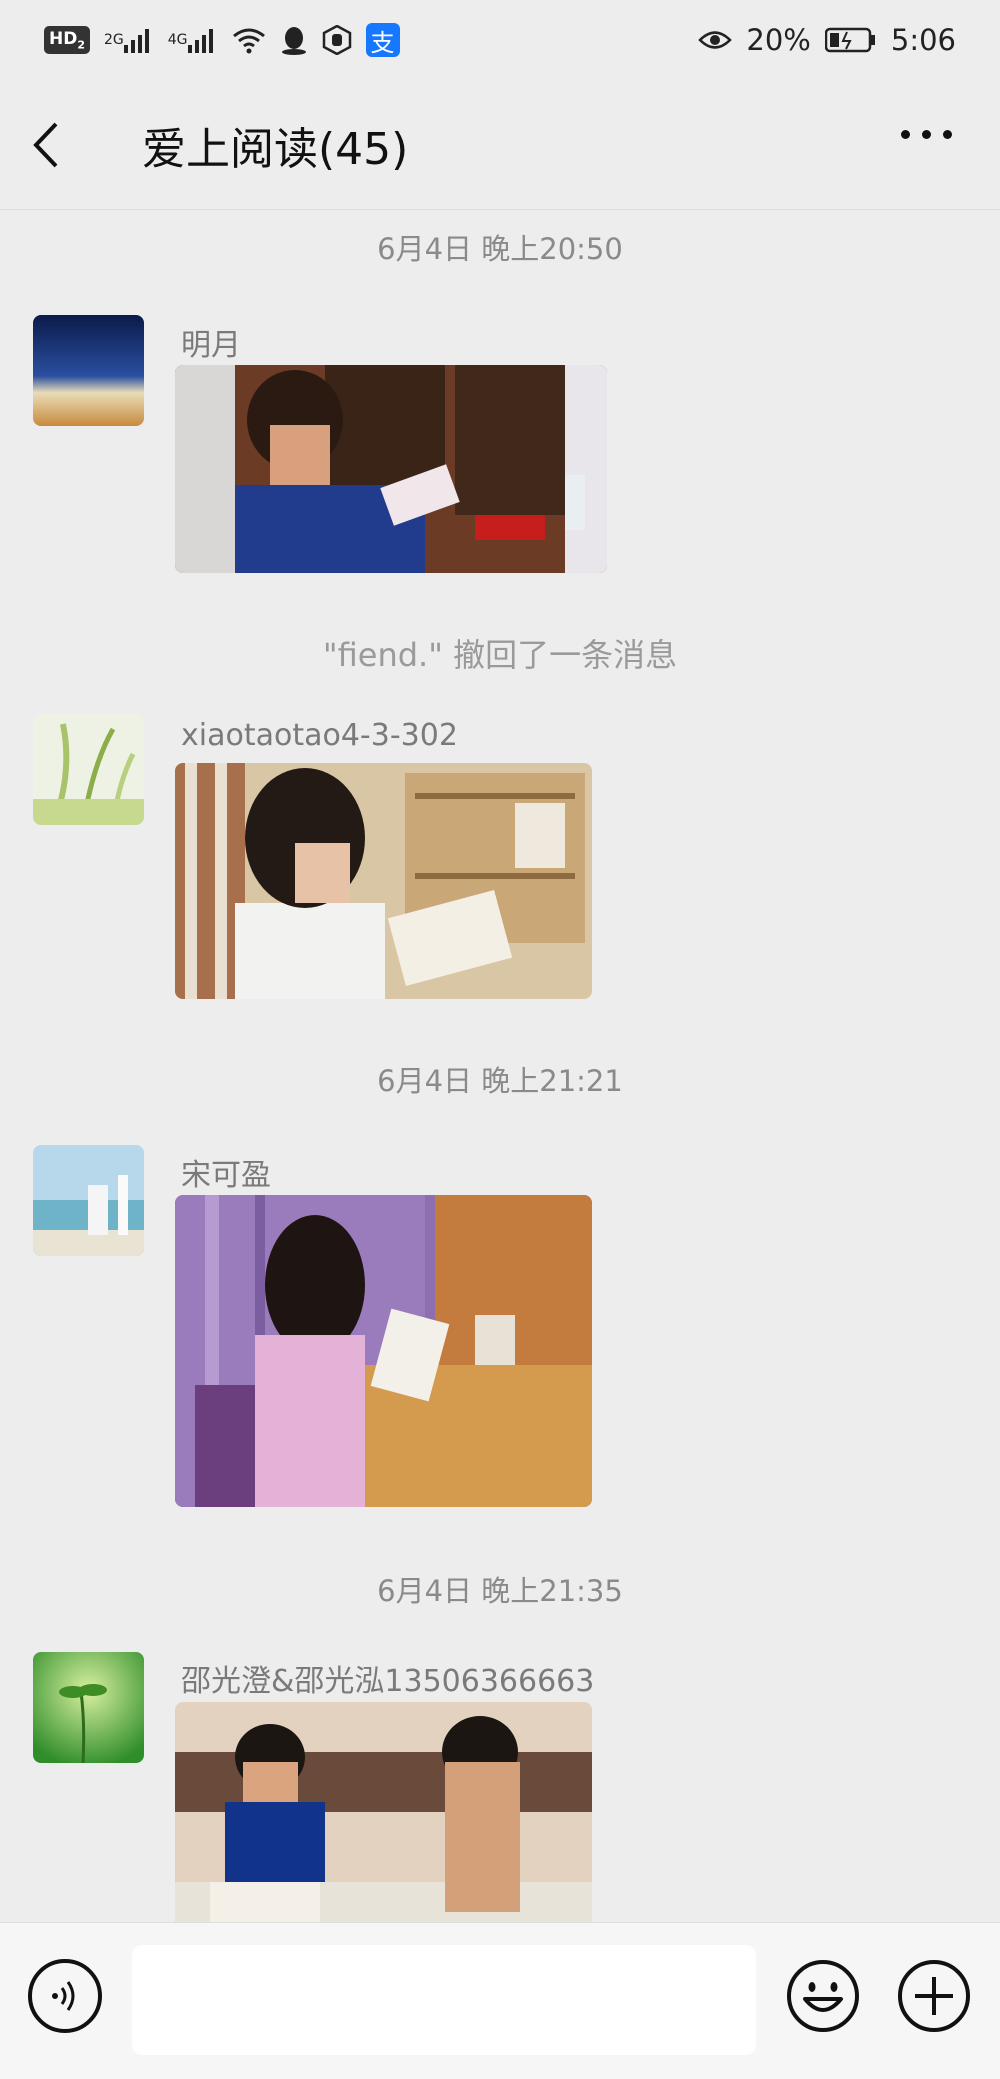 The height and width of the screenshot is (2079, 1000). I want to click on timestamp: 6月4日 晚上20:50, so click(500, 249).